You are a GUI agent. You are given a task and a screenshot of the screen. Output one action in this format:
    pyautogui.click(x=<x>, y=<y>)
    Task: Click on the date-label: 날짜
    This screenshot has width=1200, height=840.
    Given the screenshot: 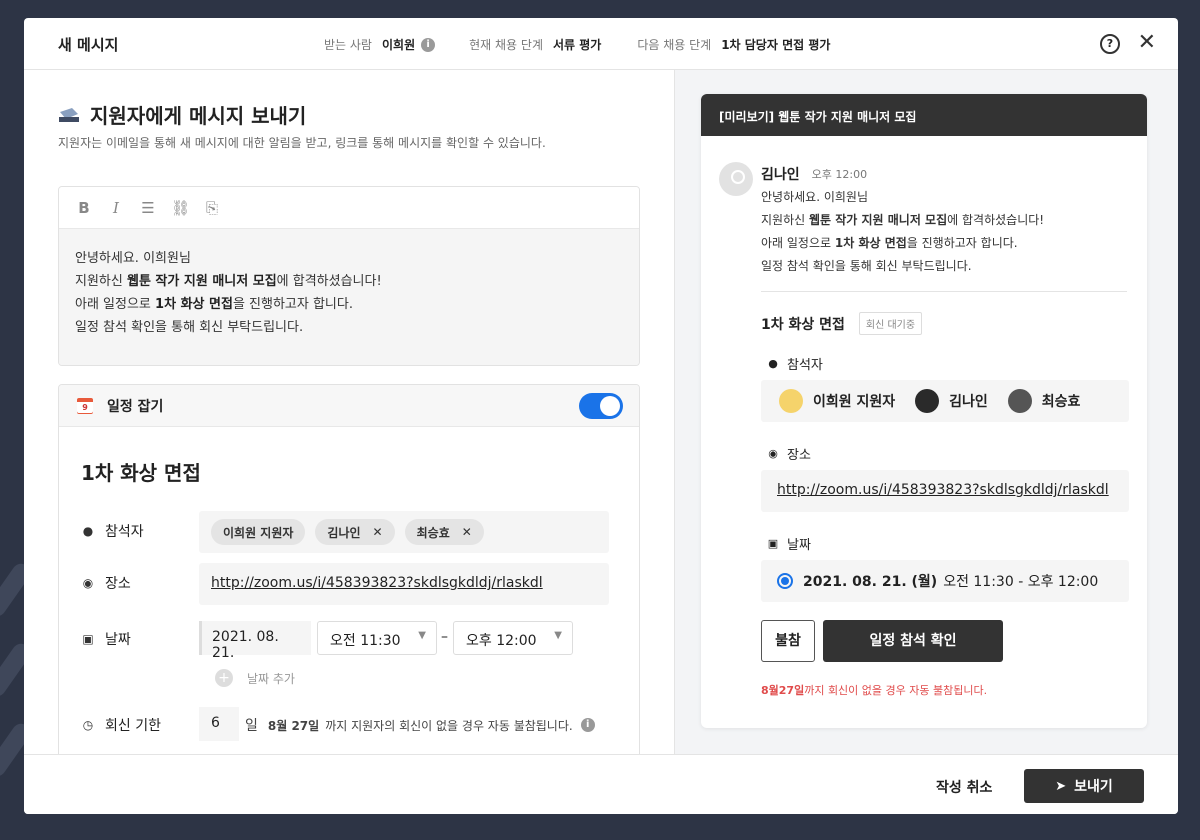 What is the action you would take?
    pyautogui.click(x=118, y=640)
    